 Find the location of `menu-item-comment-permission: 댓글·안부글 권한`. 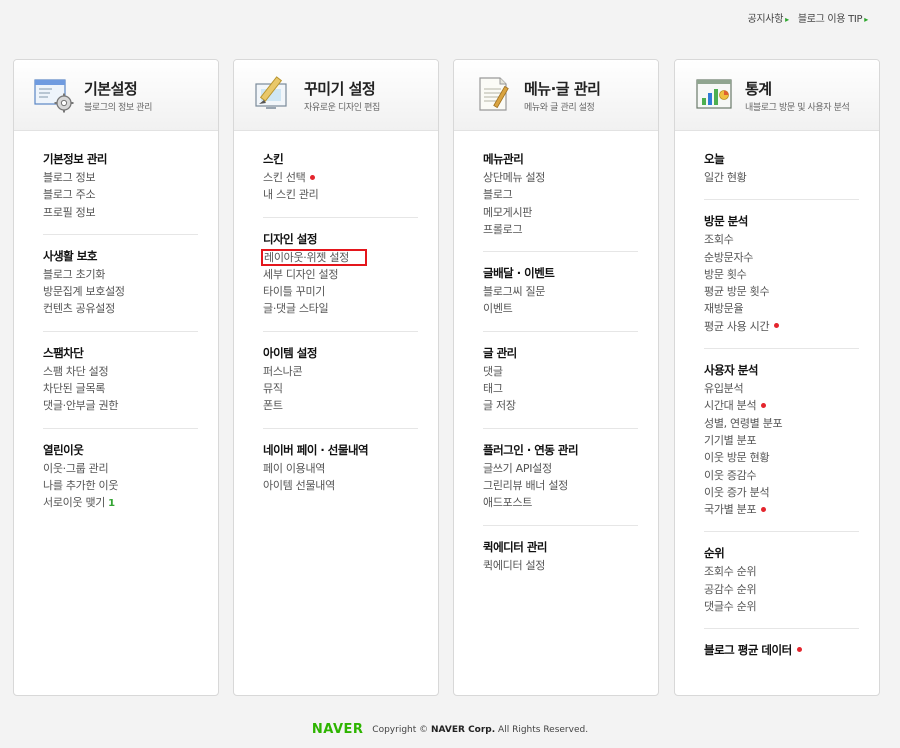

menu-item-comment-permission: 댓글·안부글 권한 is located at coordinates (120, 405).